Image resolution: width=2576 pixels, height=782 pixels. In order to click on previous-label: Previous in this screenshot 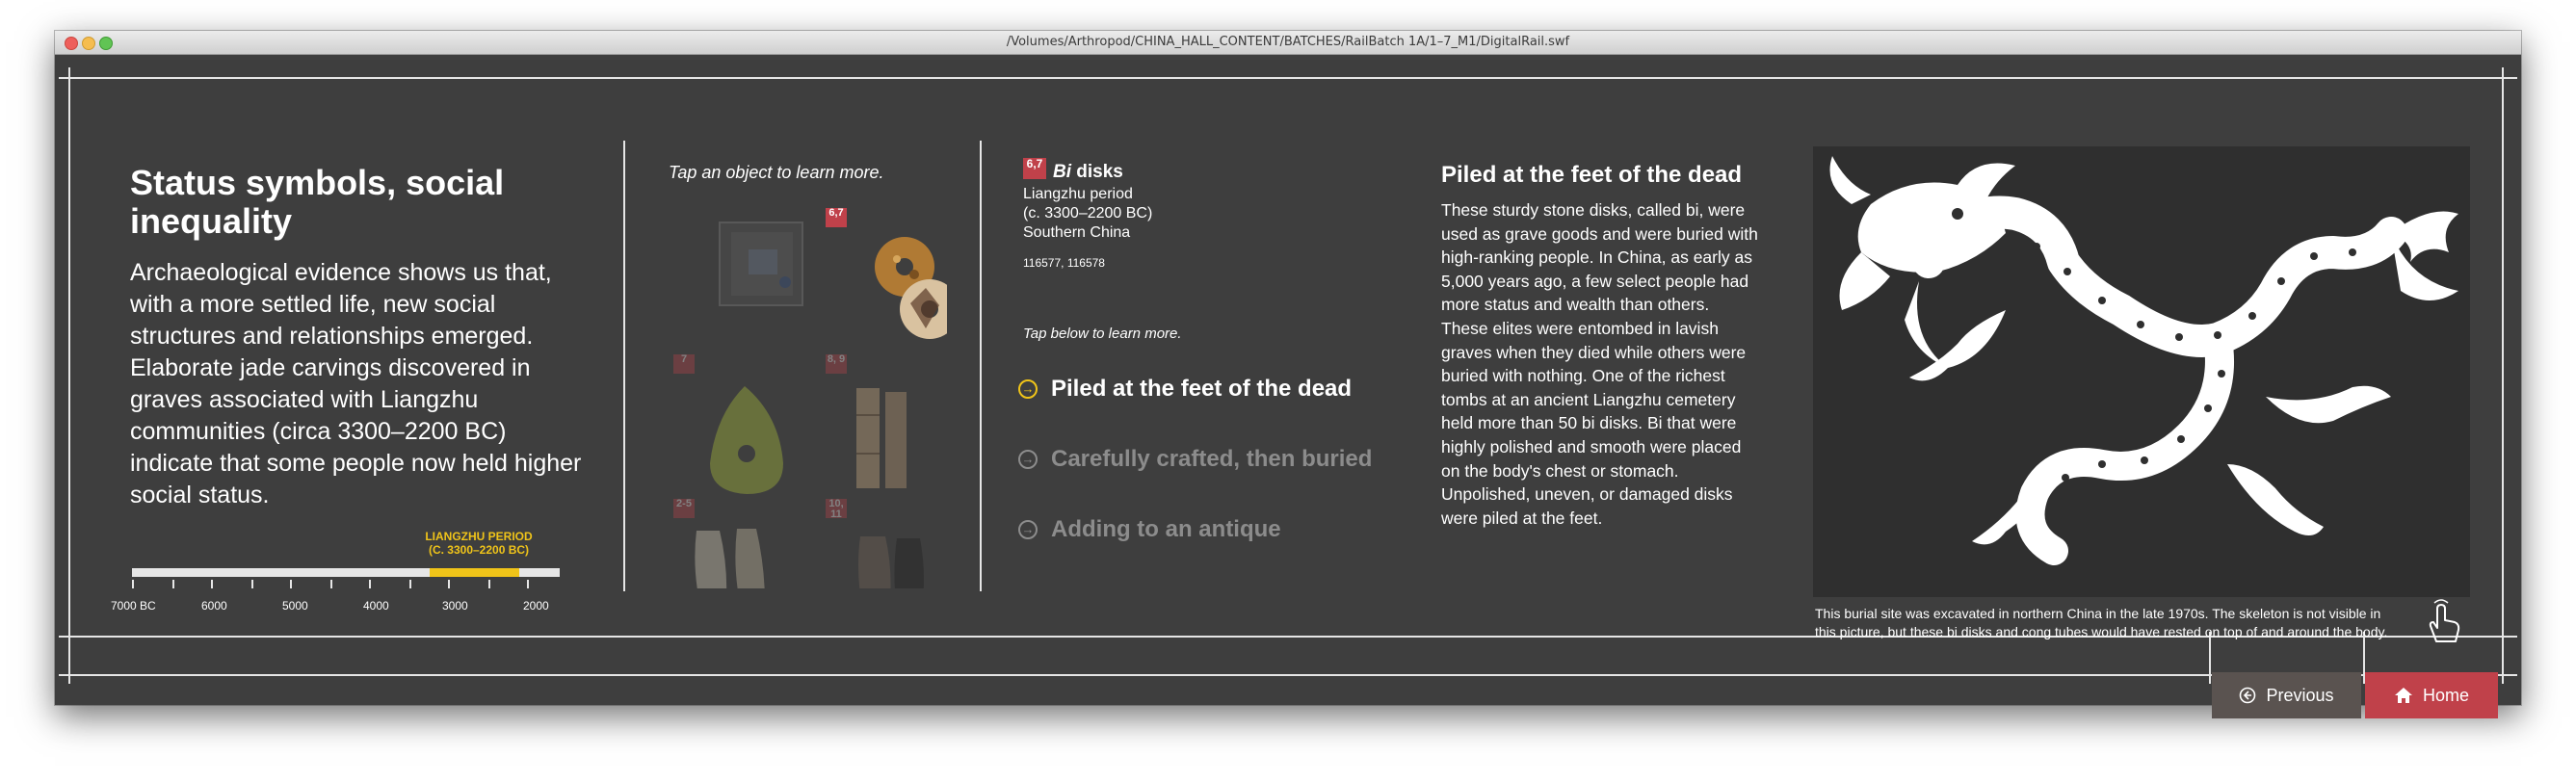, I will do `click(2300, 695)`.